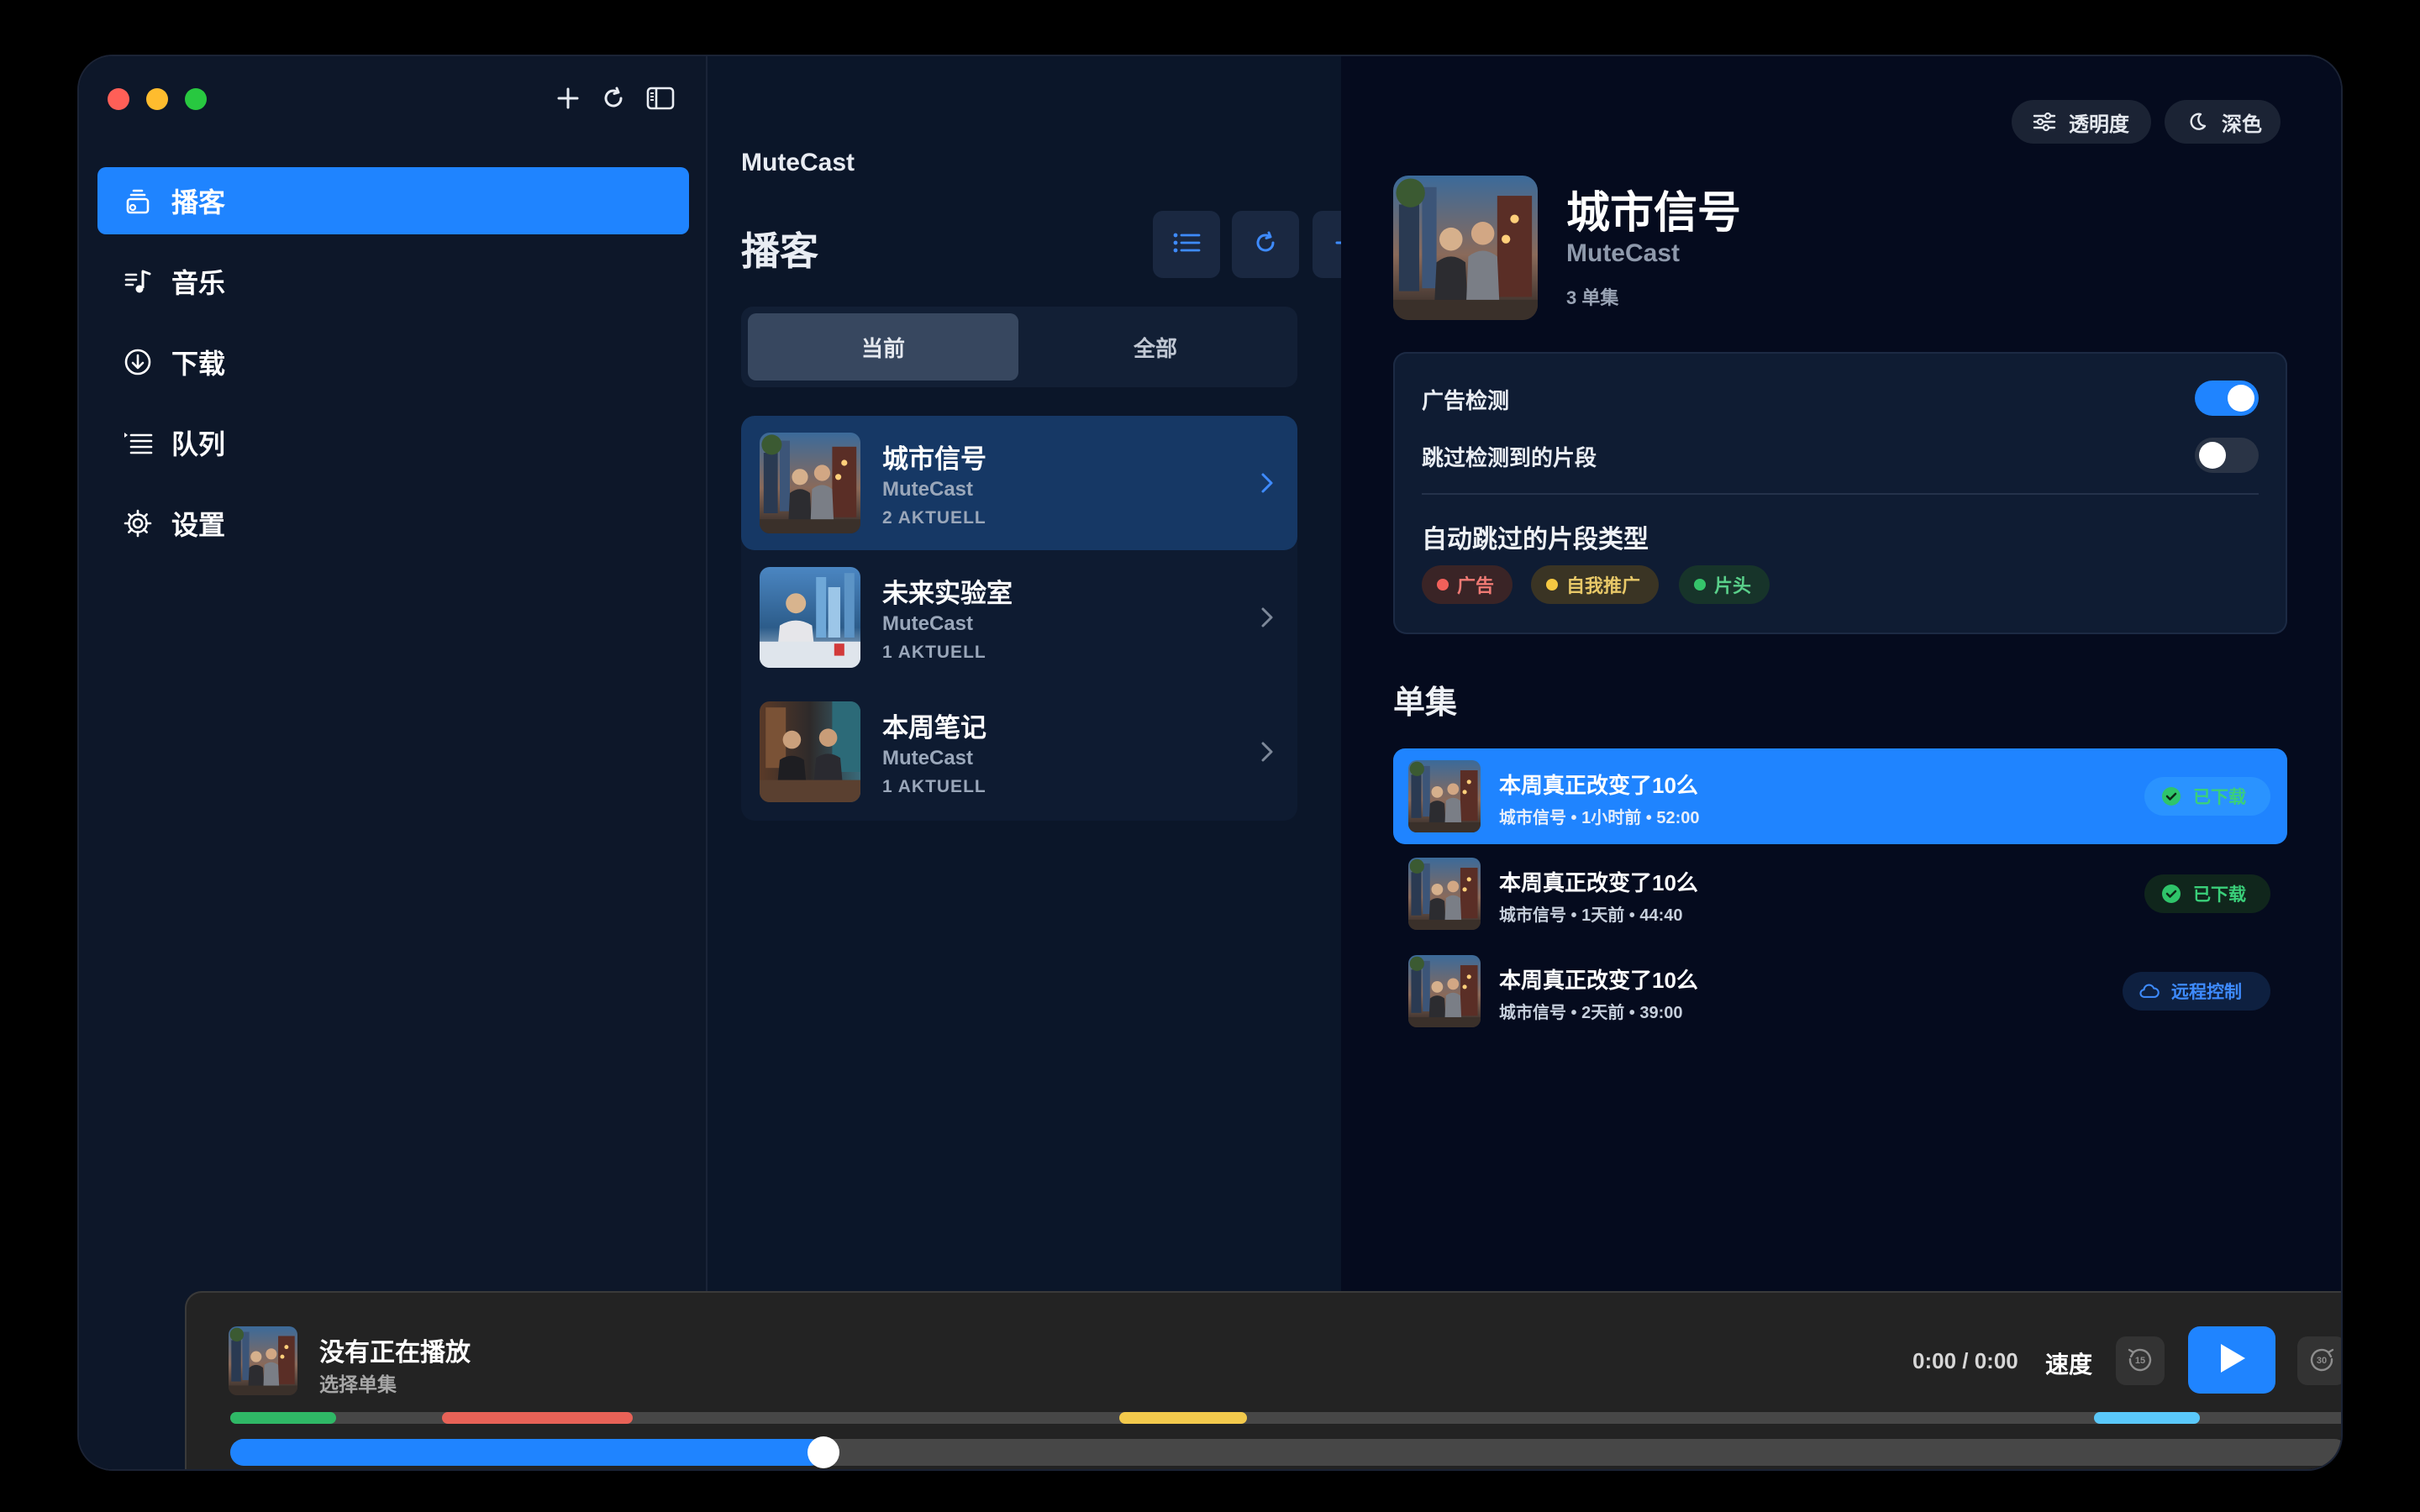  Describe the element at coordinates (1466, 248) in the screenshot. I see `show-artwork` at that location.